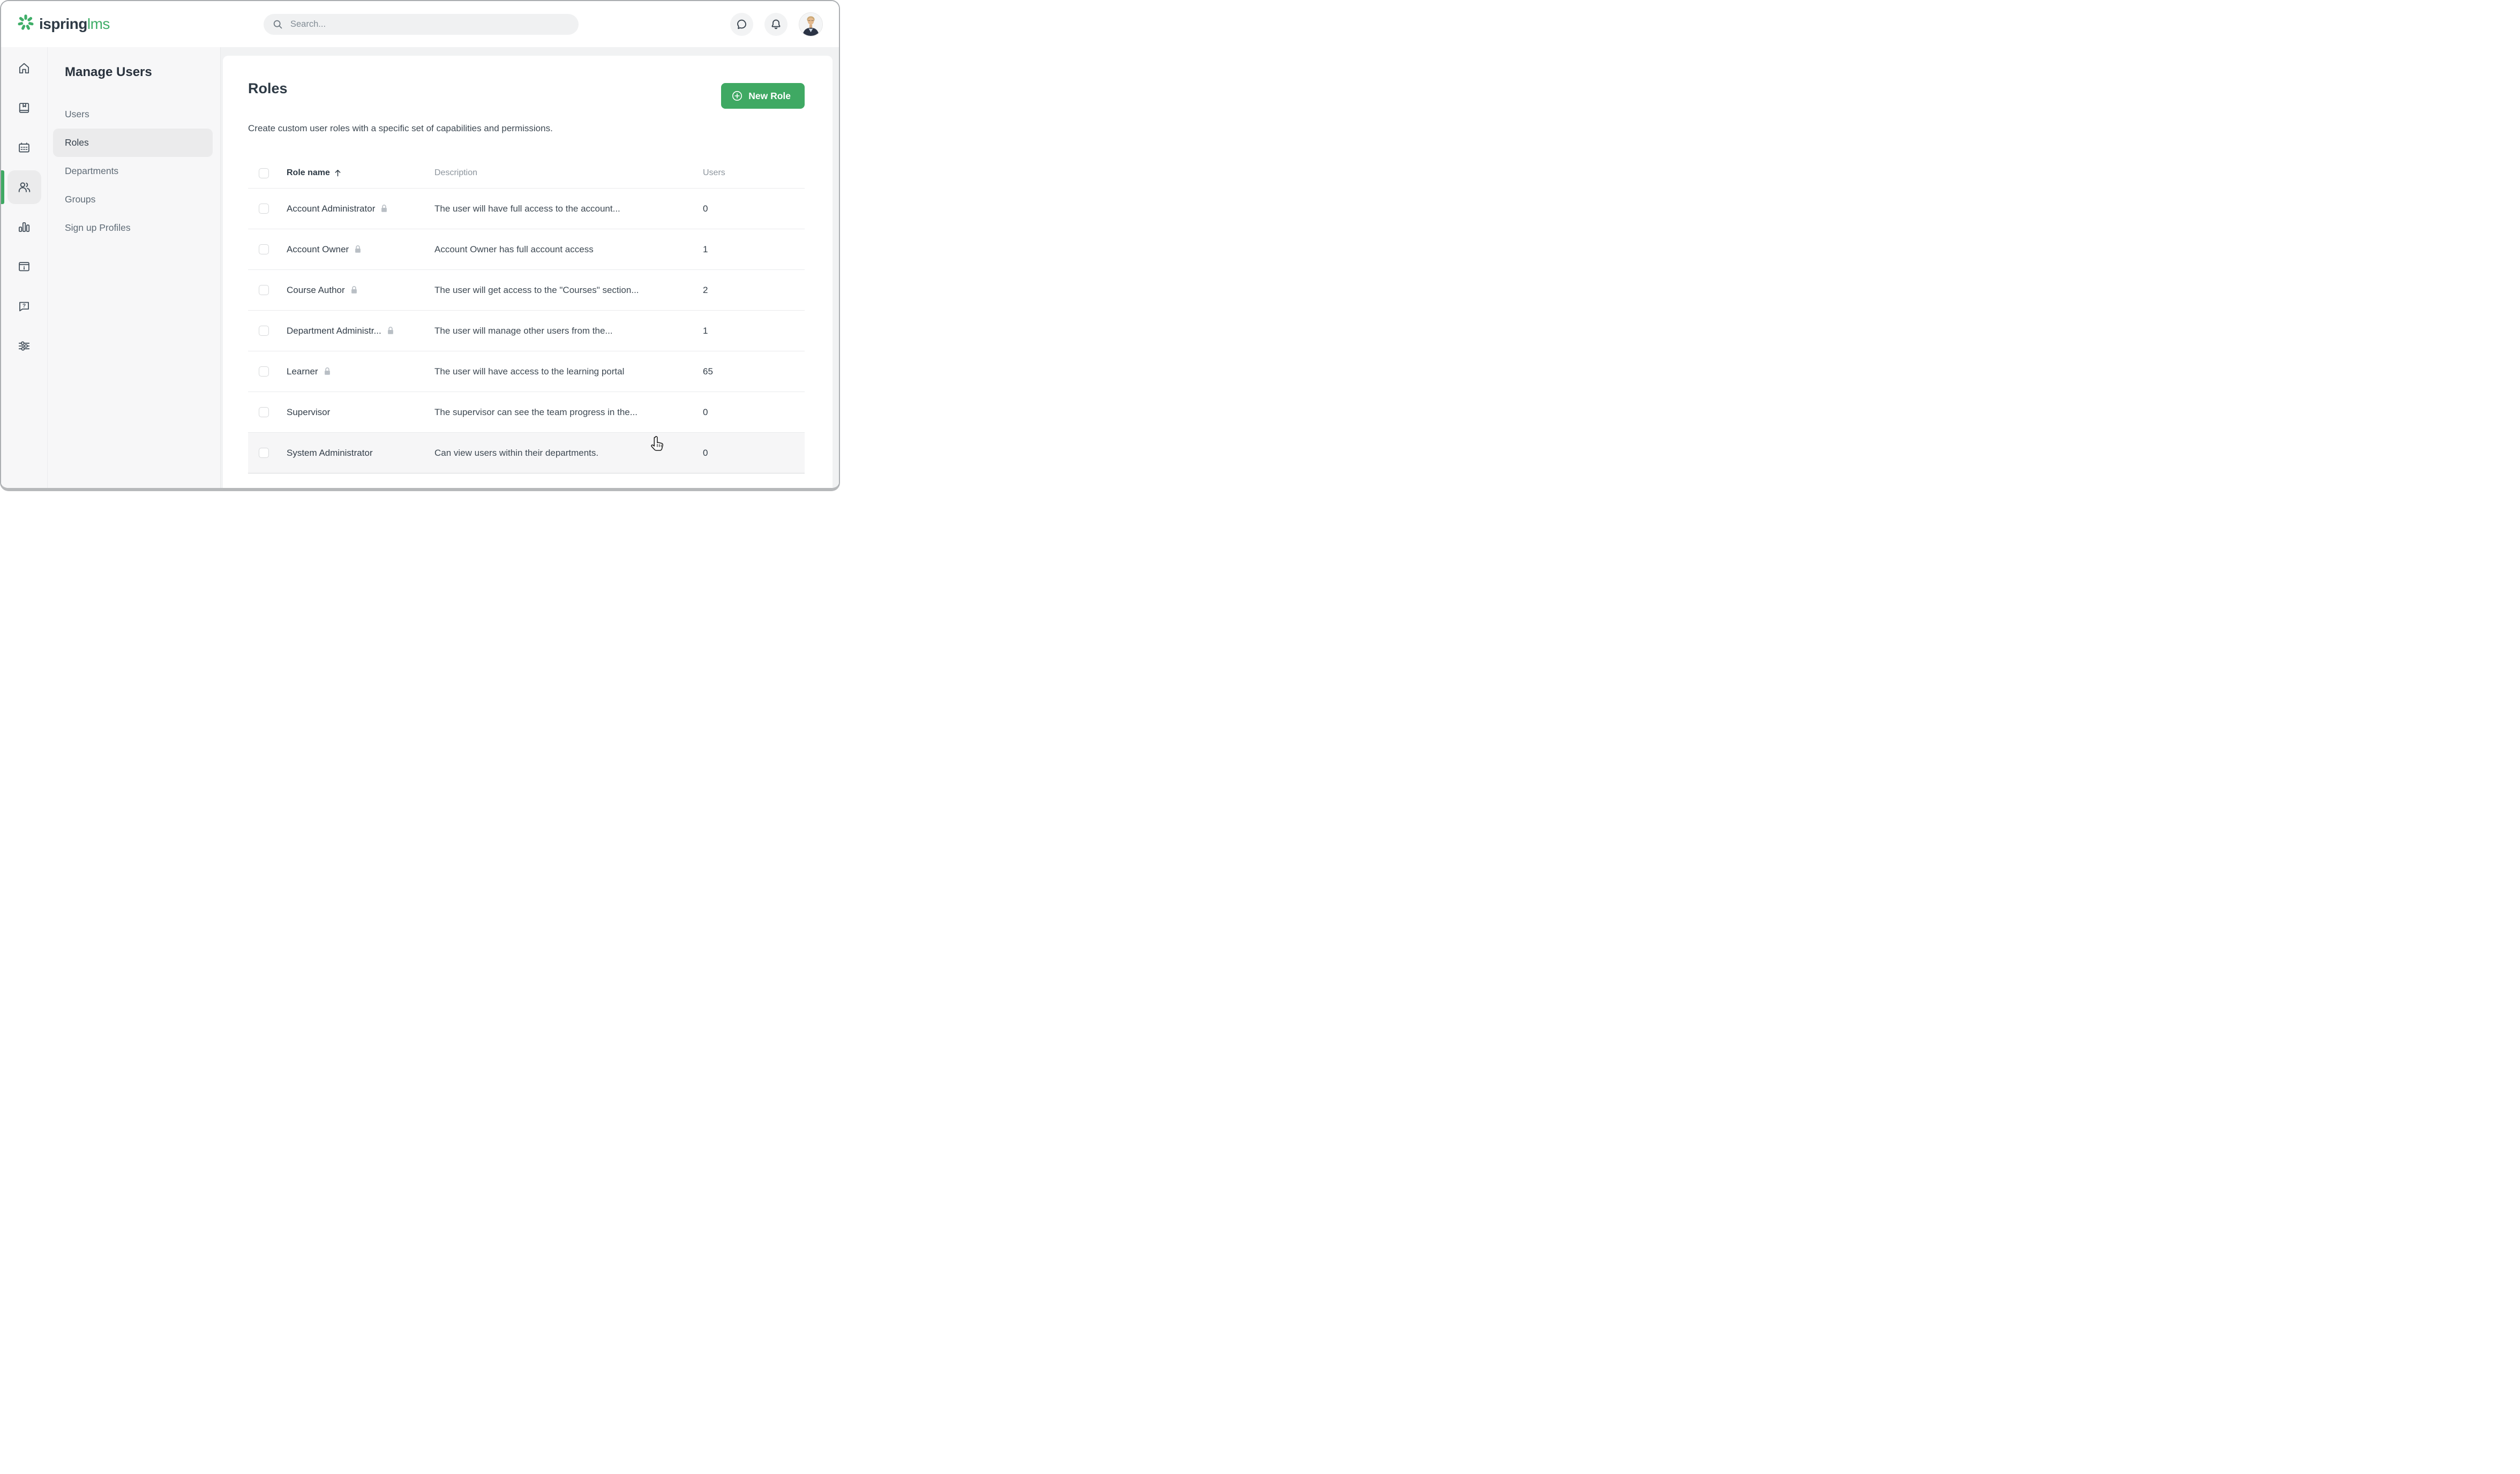 The width and height of the screenshot is (2520, 1474). I want to click on info-window-icon, so click(24, 267).